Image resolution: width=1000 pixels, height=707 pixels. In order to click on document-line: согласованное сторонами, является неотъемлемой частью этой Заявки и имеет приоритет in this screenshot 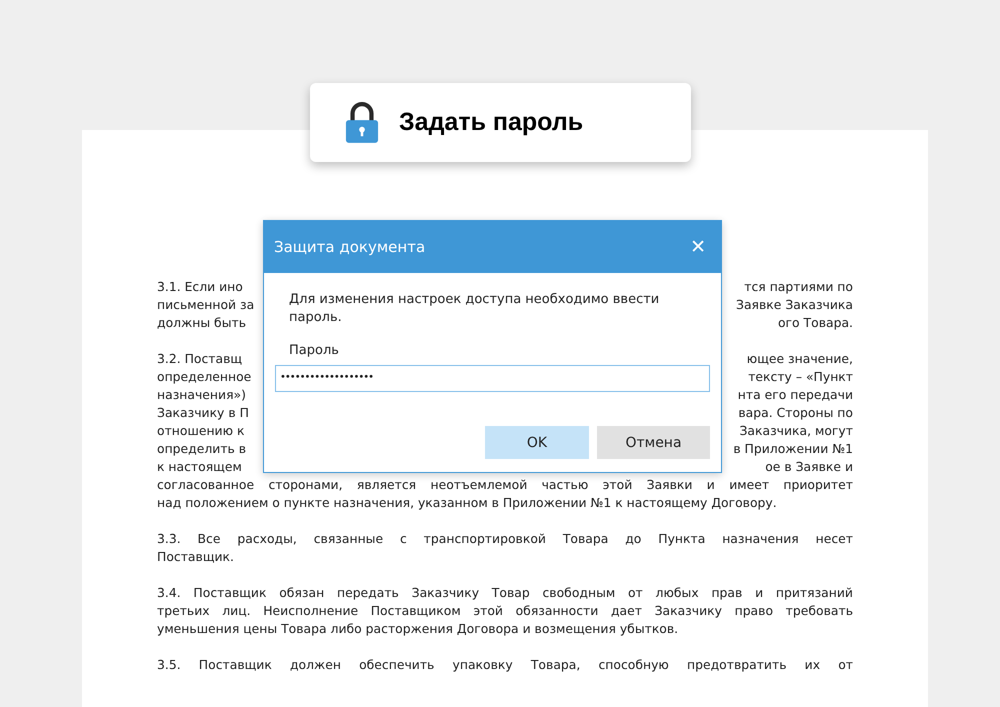, I will do `click(505, 485)`.